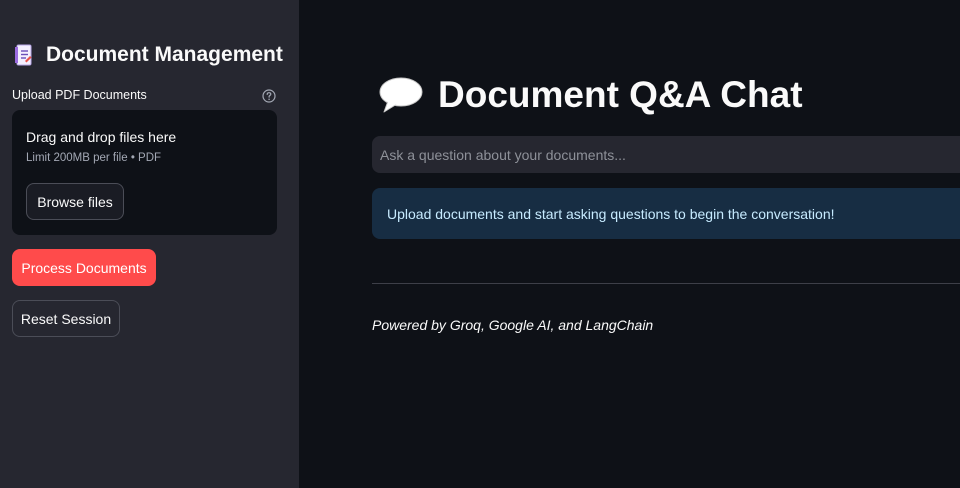 The width and height of the screenshot is (960, 488). Describe the element at coordinates (401, 95) in the screenshot. I see `speech-bubble-icon` at that location.